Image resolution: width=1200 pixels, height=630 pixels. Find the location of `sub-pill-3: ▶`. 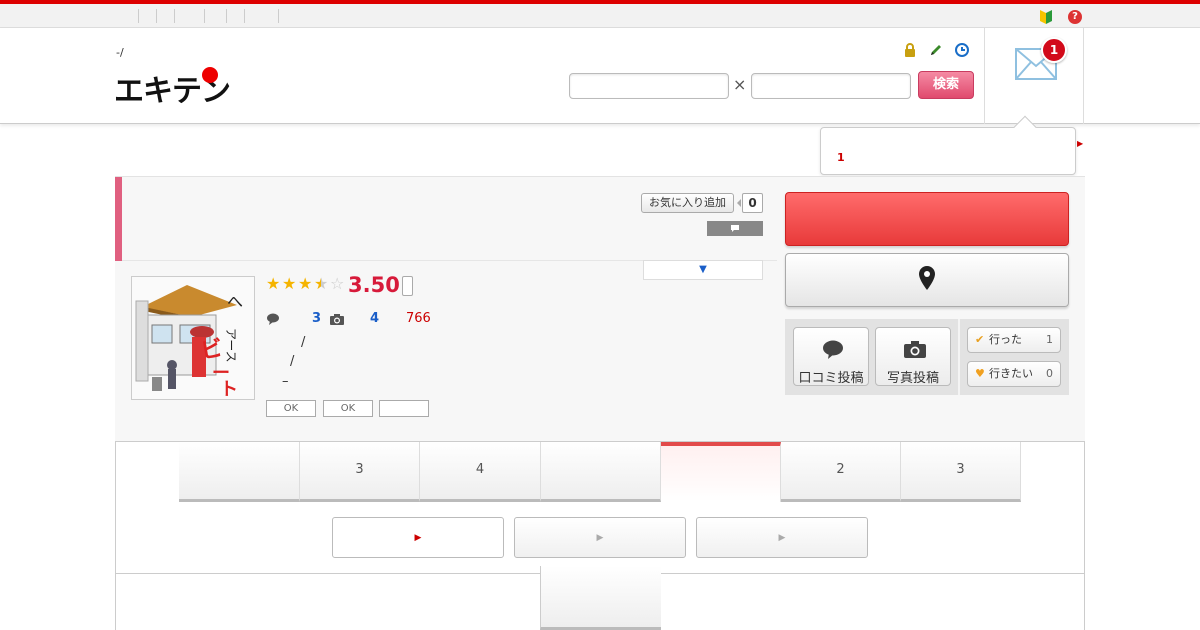

sub-pill-3: ▶ is located at coordinates (782, 537).